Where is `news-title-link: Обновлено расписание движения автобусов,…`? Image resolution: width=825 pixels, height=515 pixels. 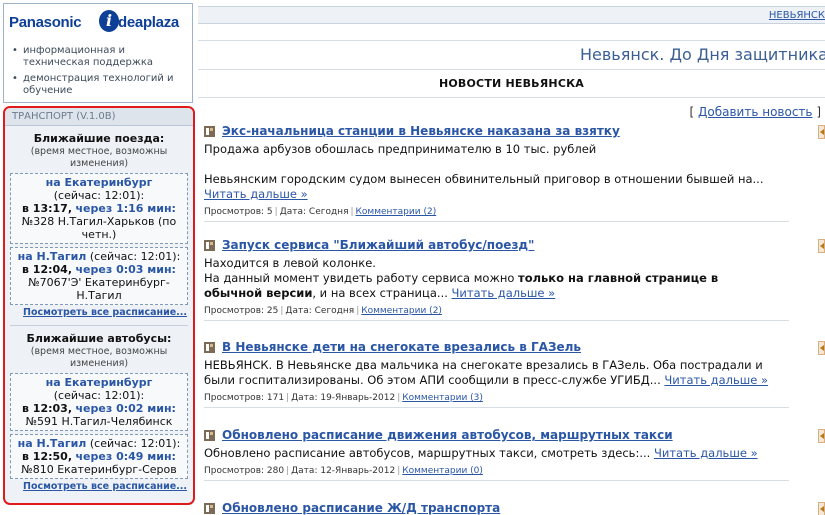
news-title-link: Обновлено расписание движения автобусов,… is located at coordinates (514, 435).